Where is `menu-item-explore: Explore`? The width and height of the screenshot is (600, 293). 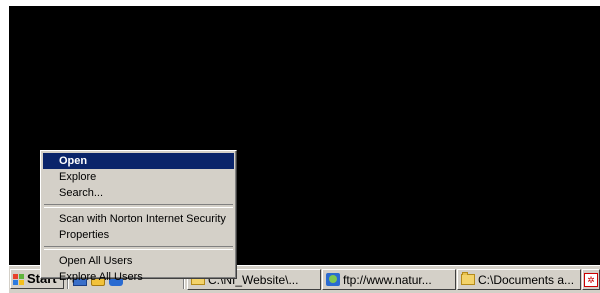 menu-item-explore: Explore is located at coordinates (138, 177).